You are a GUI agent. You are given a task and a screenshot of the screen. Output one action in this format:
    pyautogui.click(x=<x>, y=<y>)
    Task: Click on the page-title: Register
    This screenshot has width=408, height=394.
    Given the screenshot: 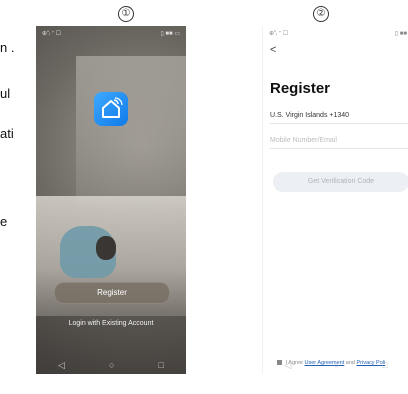 What is the action you would take?
    pyautogui.click(x=300, y=88)
    